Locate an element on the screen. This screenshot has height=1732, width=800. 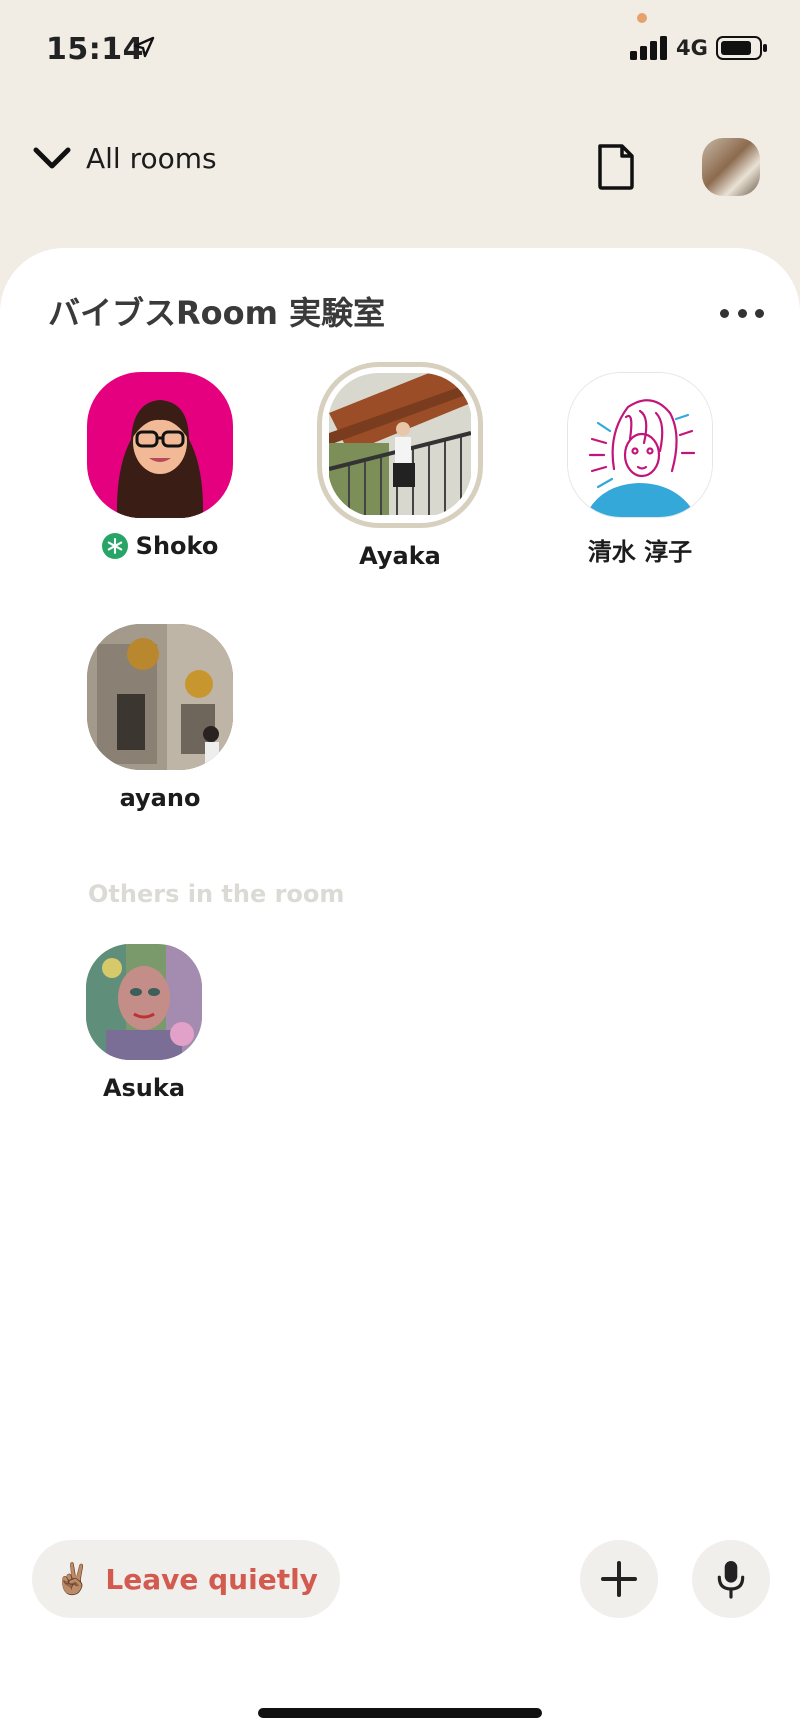
listener-asuka: Asuka is located at coordinates (144, 1023).